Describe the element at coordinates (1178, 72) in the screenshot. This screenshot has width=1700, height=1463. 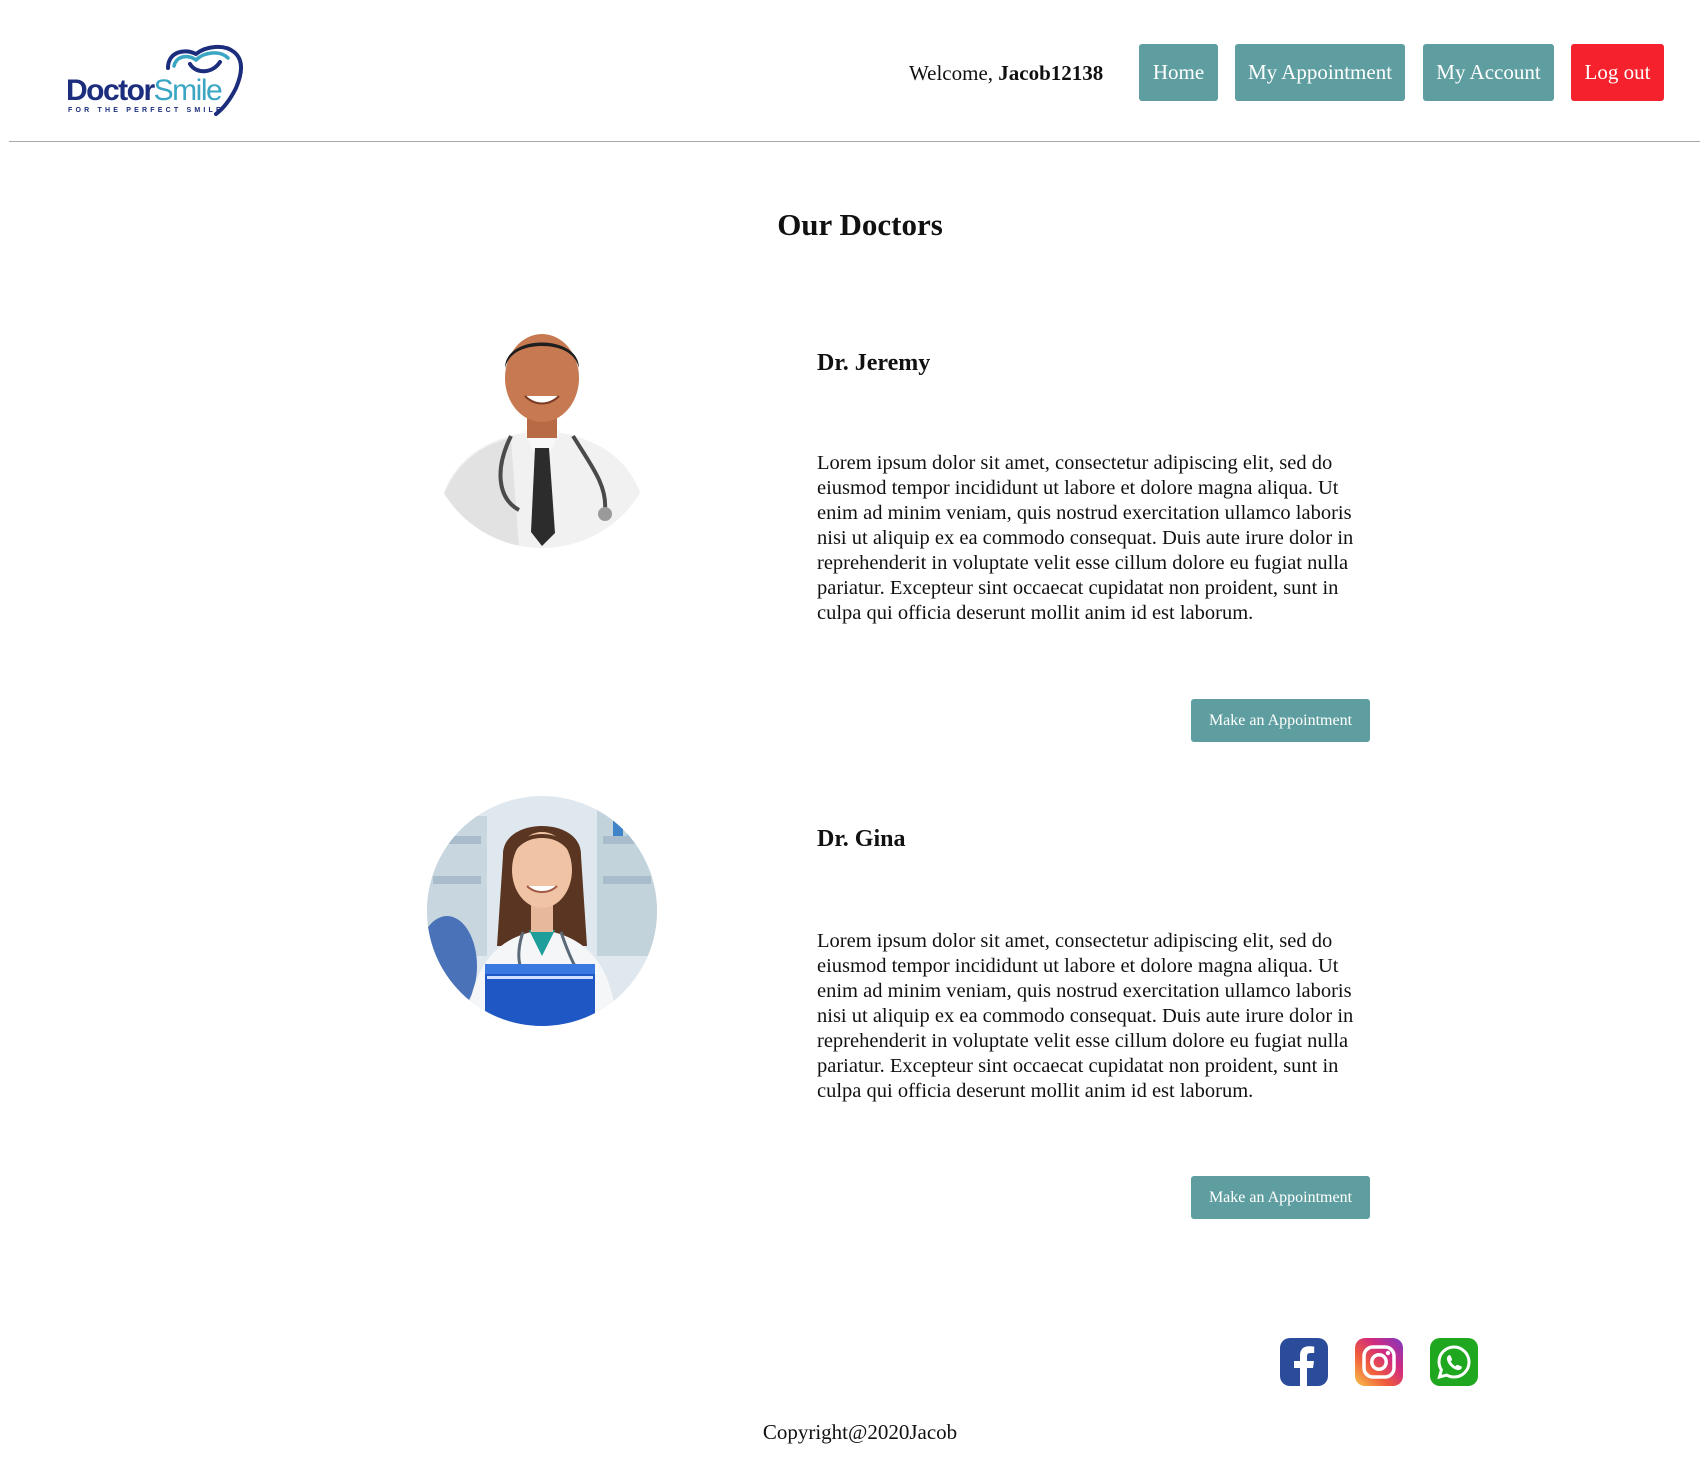
I see `nav-home-button: Home` at that location.